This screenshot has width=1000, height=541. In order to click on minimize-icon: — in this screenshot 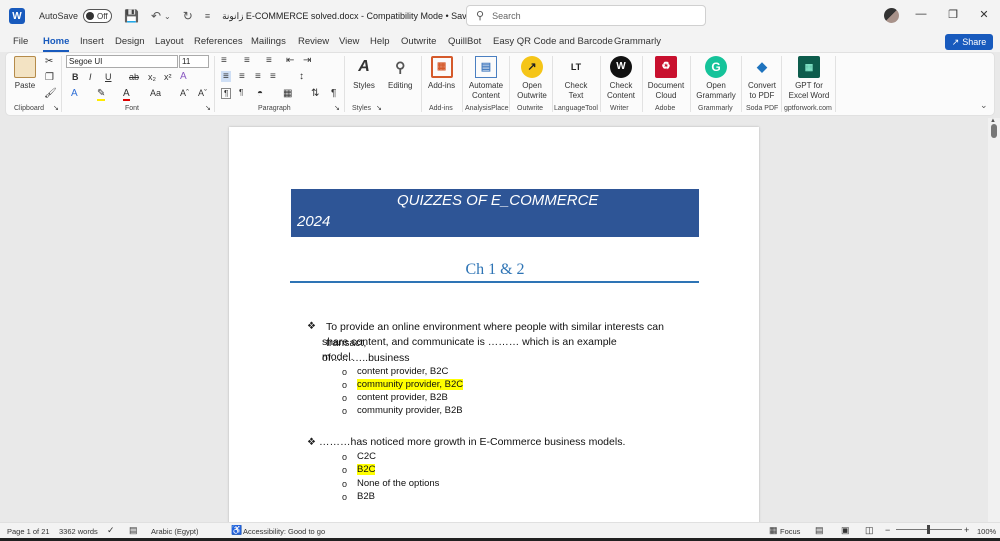, I will do `click(921, 14)`.